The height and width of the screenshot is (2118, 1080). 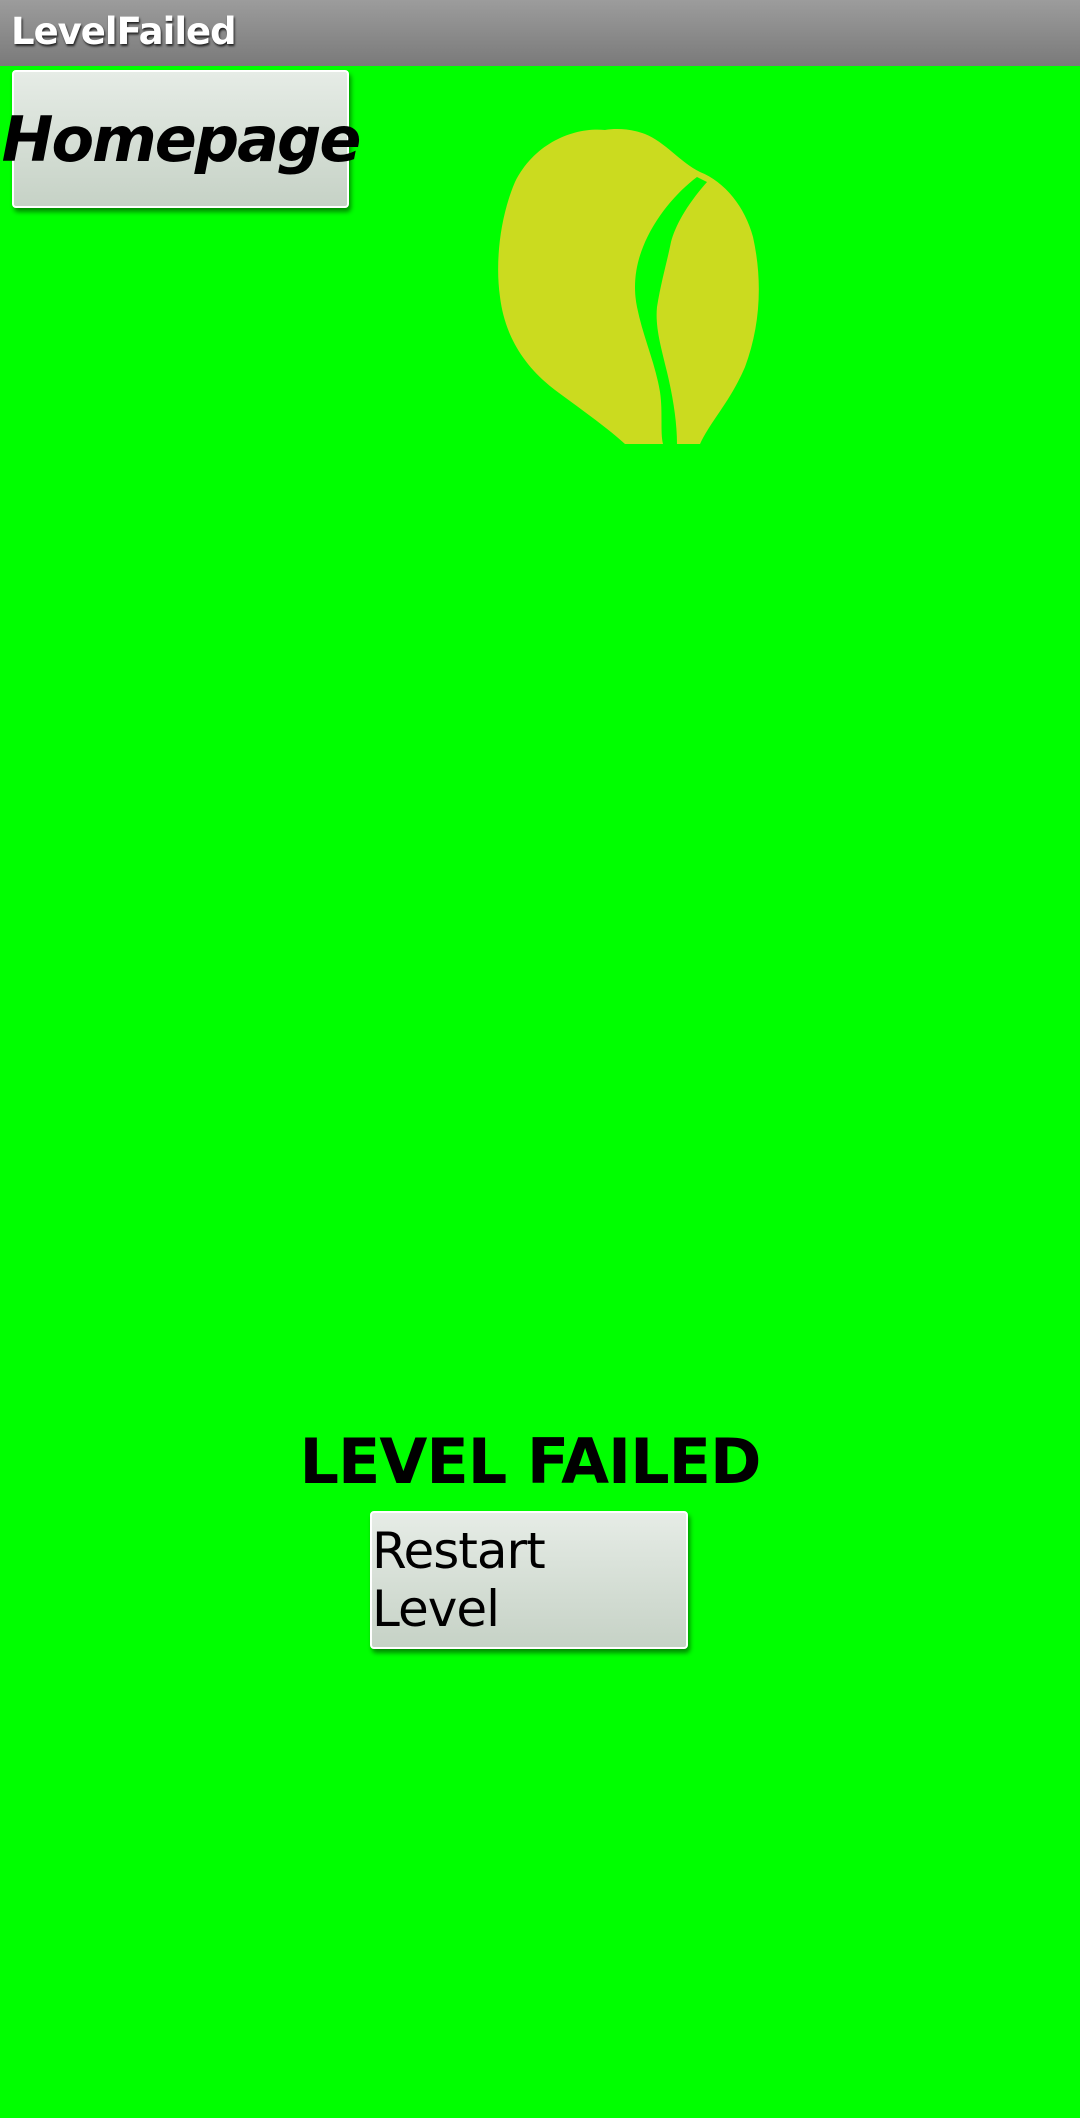 I want to click on title-bar: LevelFailed, so click(x=540, y=33).